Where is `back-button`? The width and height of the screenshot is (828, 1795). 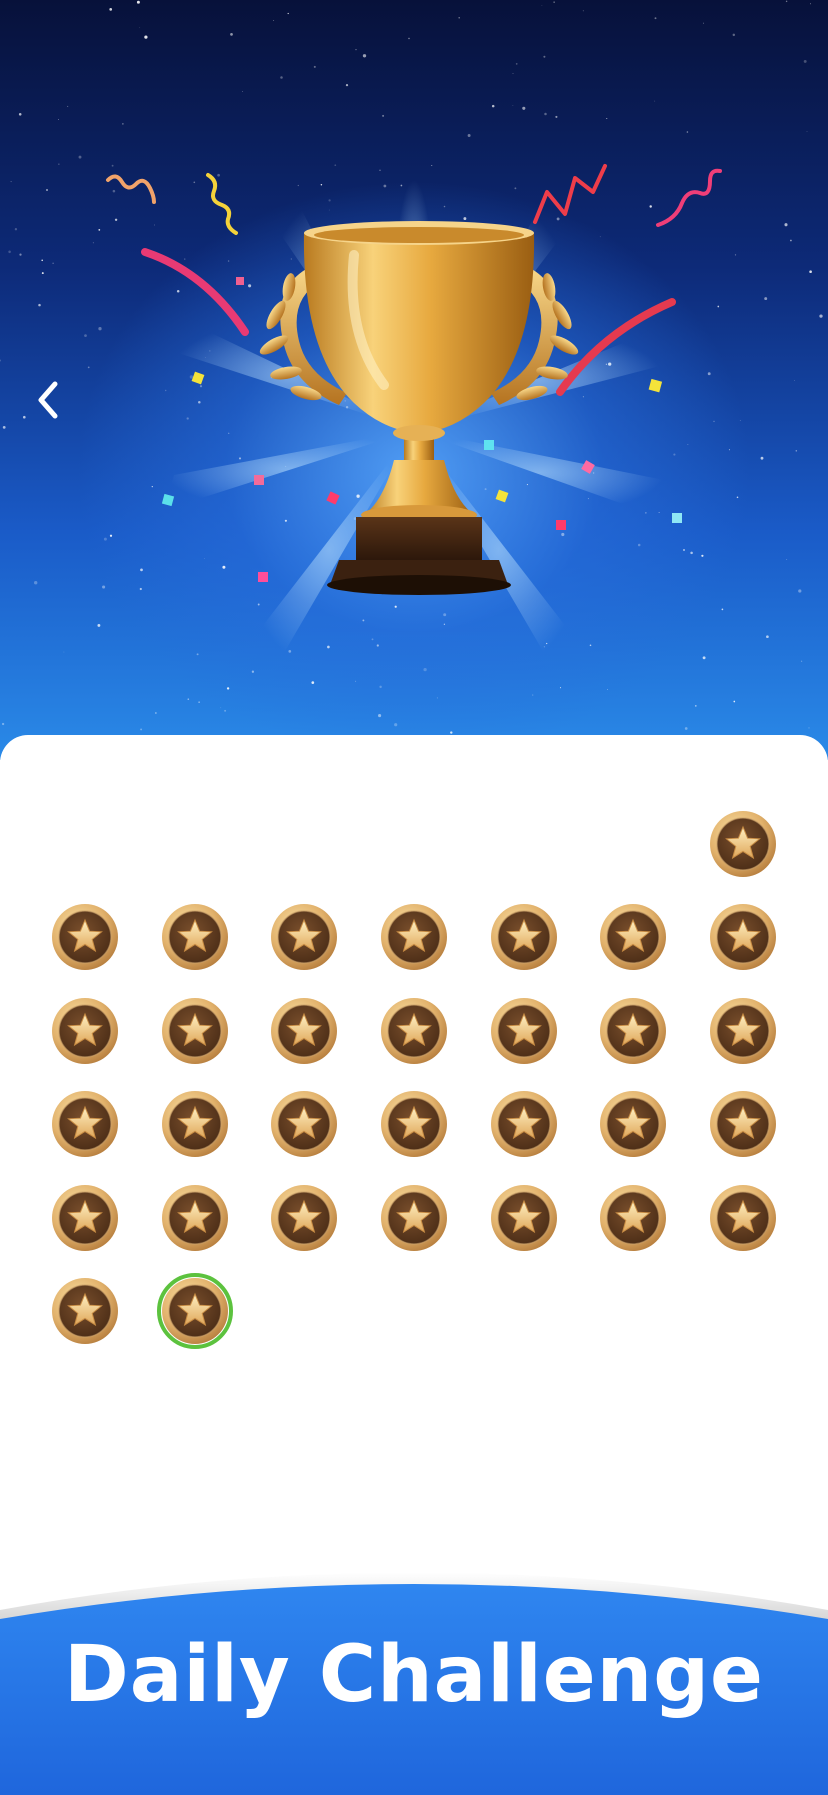 back-button is located at coordinates (48, 400).